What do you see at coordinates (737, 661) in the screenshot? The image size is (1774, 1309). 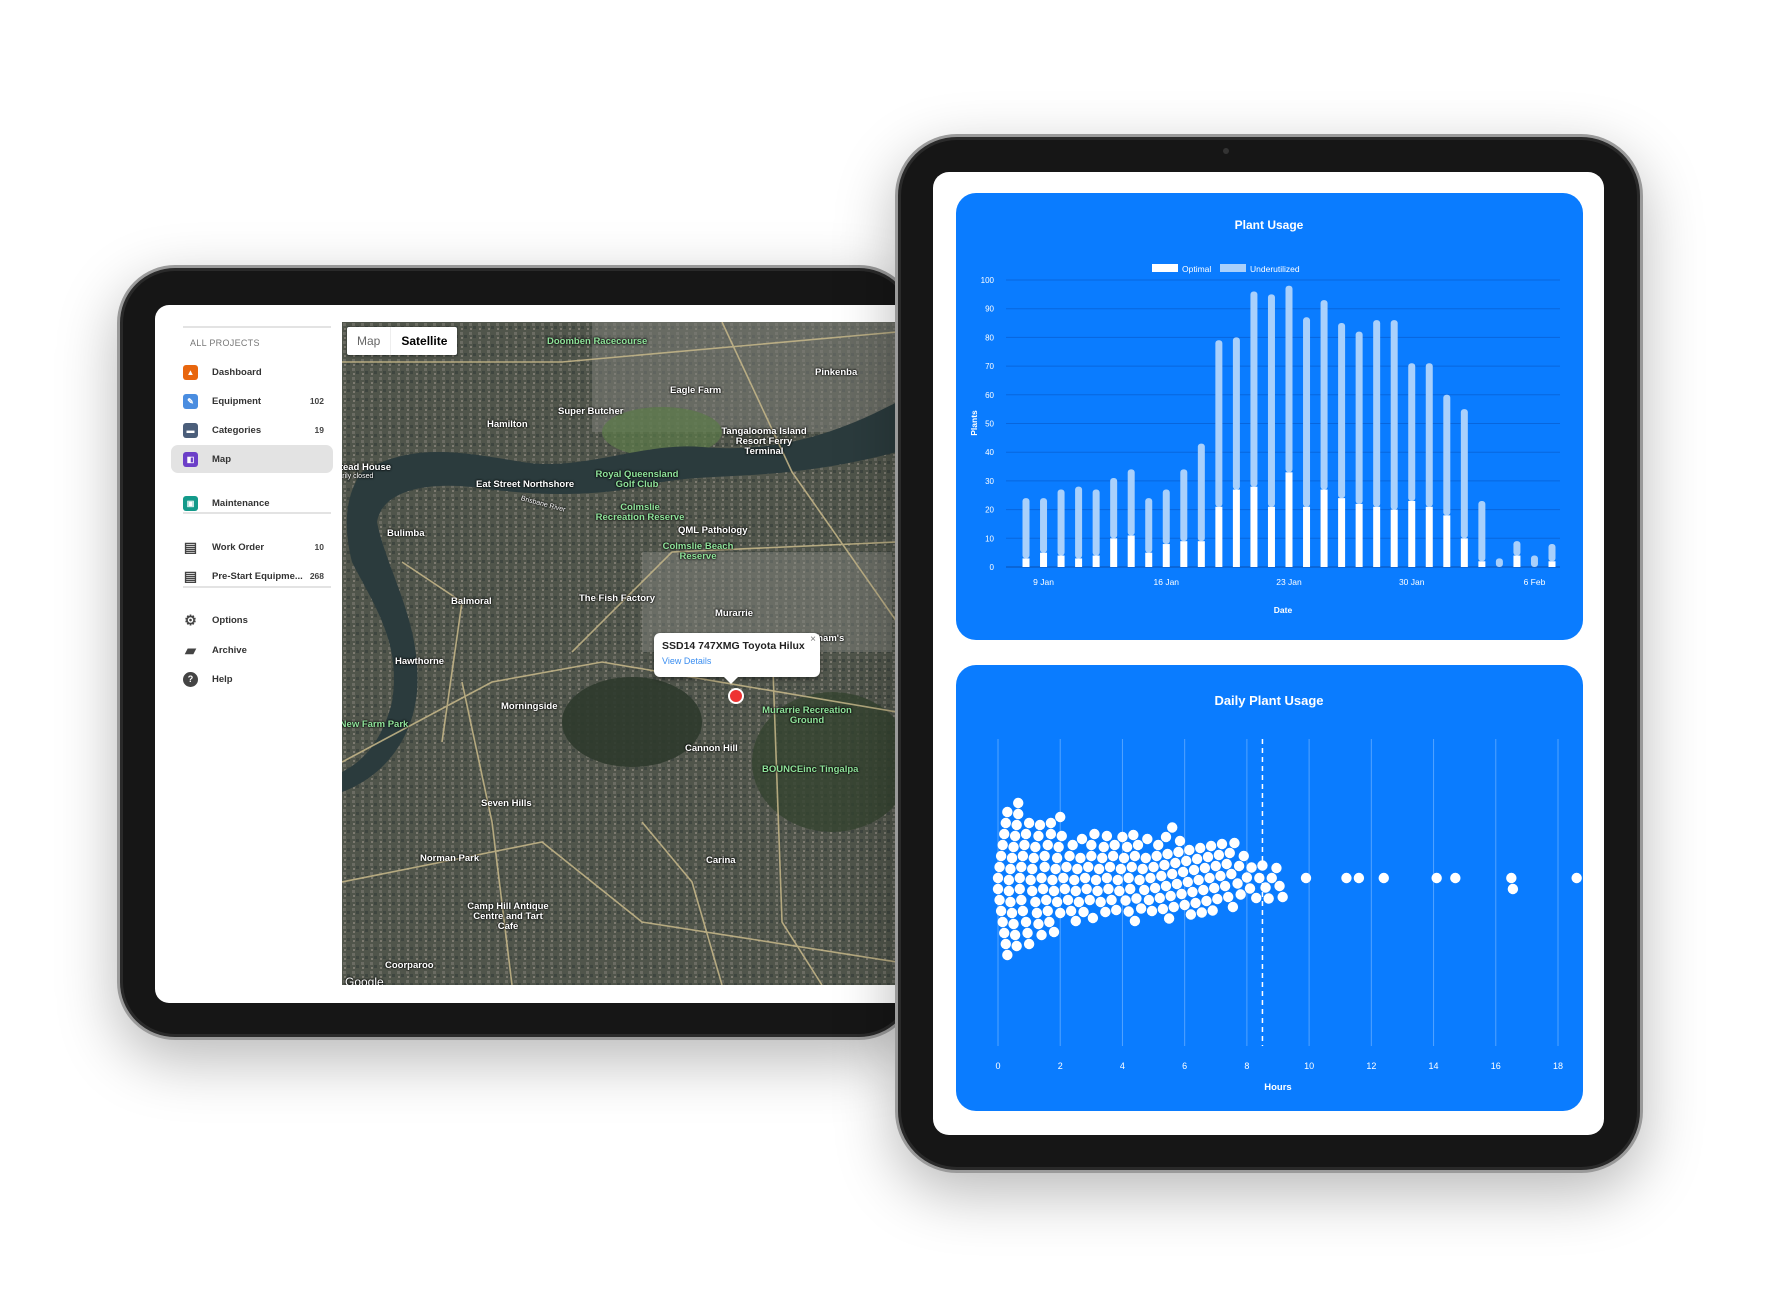 I see `view-details-link: View Details` at bounding box center [737, 661].